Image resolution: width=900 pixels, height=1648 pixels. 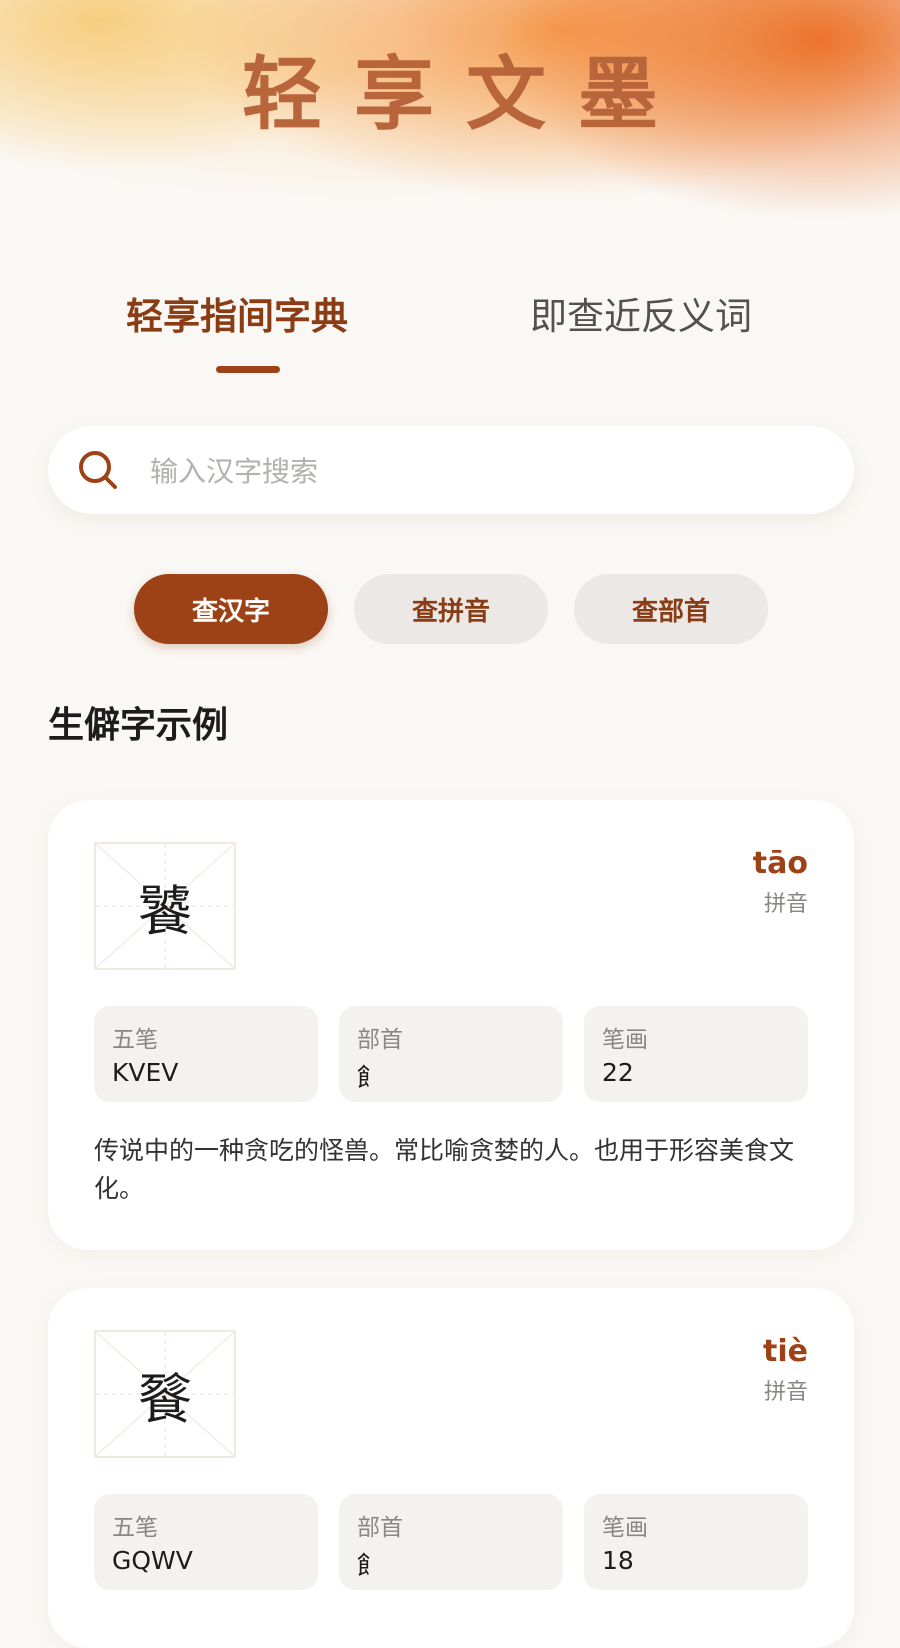 What do you see at coordinates (785, 1351) in the screenshot?
I see `pinyin-value: tiè` at bounding box center [785, 1351].